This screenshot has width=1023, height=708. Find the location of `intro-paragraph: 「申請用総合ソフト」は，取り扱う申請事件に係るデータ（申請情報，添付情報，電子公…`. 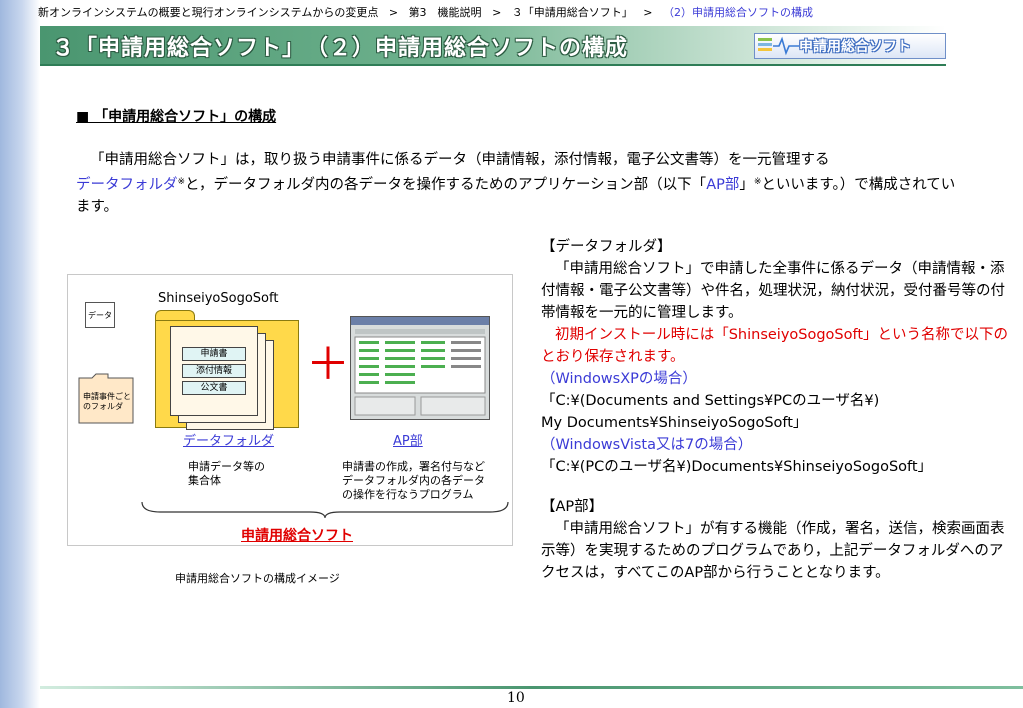

intro-paragraph: 「申請用総合ソフト」は，取り扱う申請事件に係るデータ（申請情報，添付情報，電子公… is located at coordinates (516, 183).